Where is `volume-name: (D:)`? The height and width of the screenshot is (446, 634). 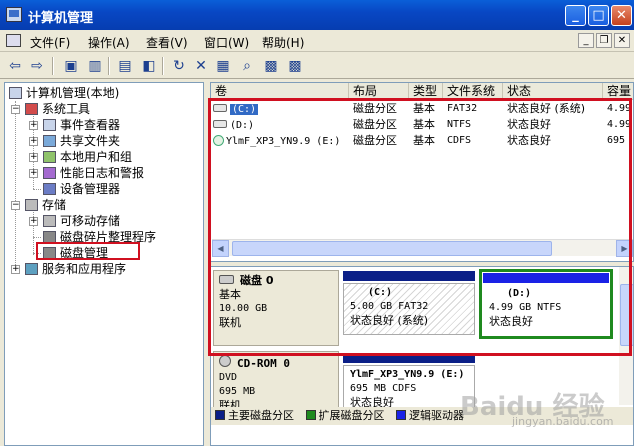
volume-name: (D:) is located at coordinates (242, 125).